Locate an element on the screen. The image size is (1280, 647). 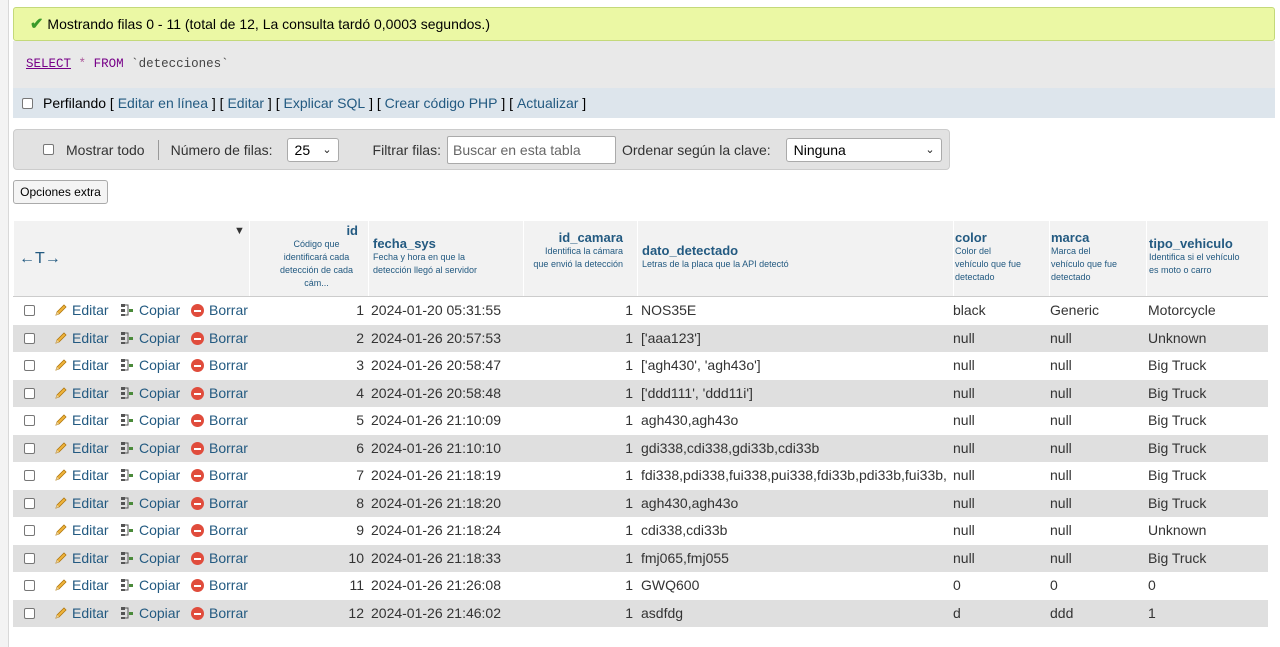
cell-dato-detectado: cdi338,cdi33b is located at coordinates (794, 530).